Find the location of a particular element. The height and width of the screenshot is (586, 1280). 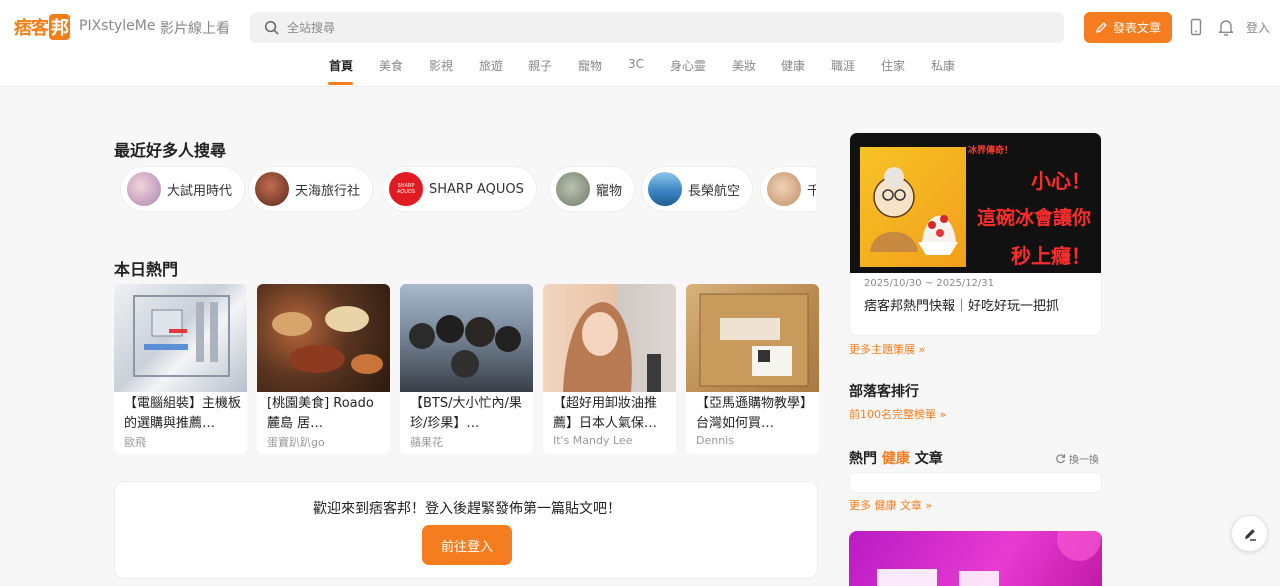

refresh-label: 換一換 is located at coordinates (1084, 460).